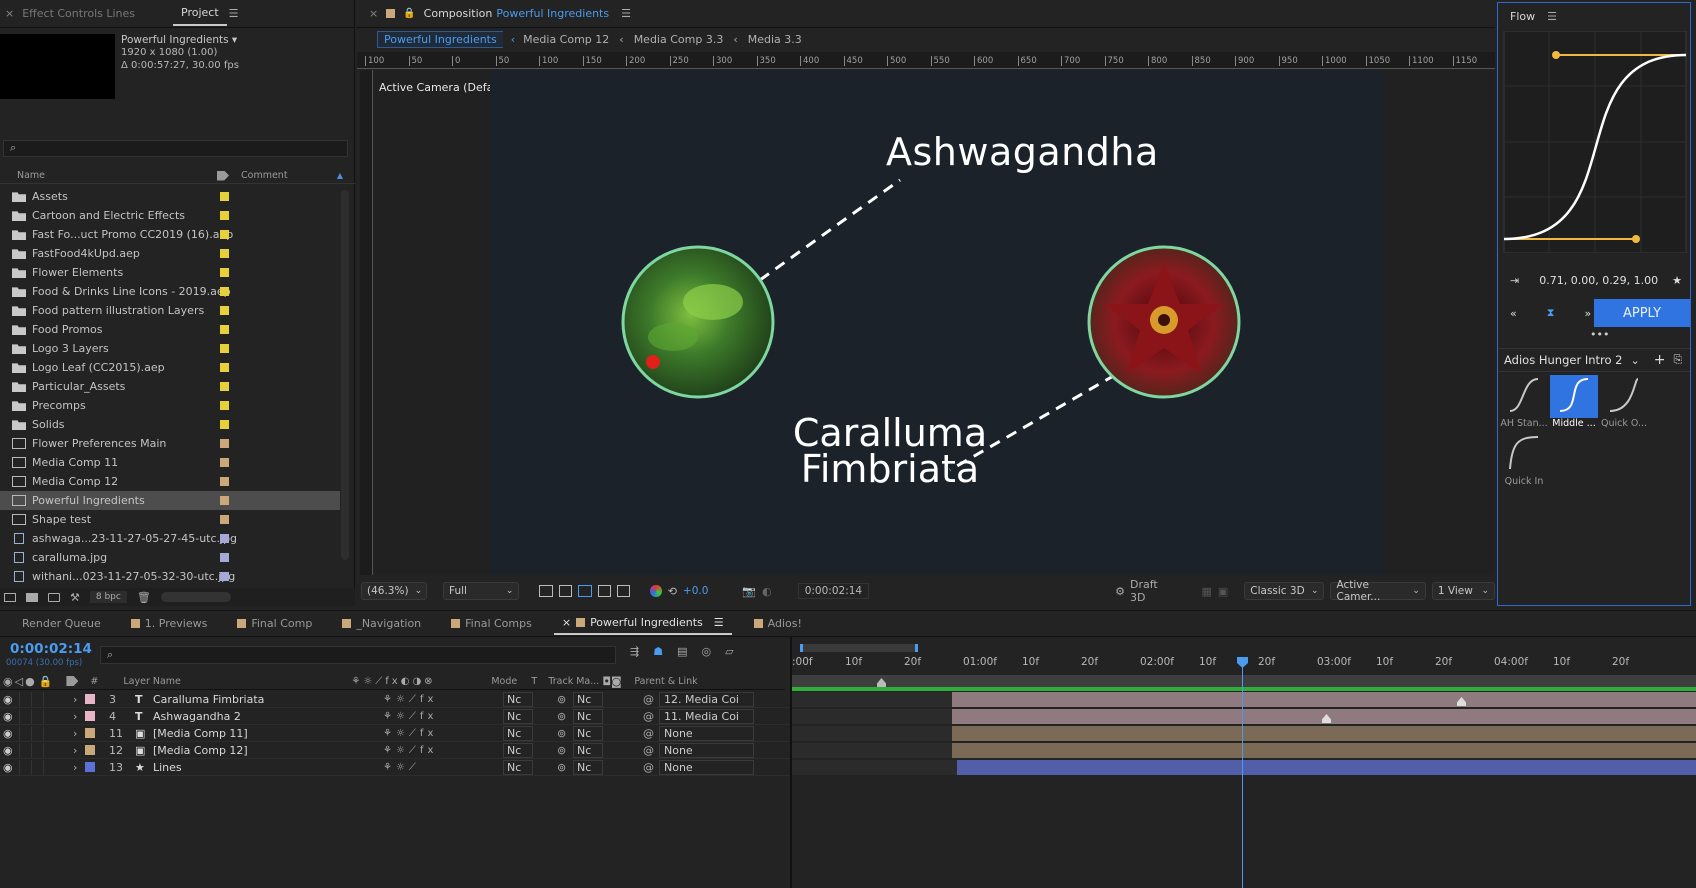 The width and height of the screenshot is (1696, 888). Describe the element at coordinates (1551, 313) in the screenshot. I see `ease-both-icon: ⧗` at that location.